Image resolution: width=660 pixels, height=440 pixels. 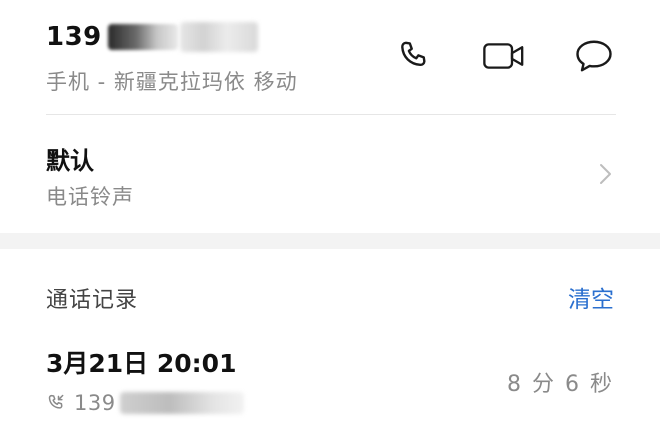 What do you see at coordinates (560, 384) in the screenshot?
I see `call-record-duration: 8 分 6 秒` at bounding box center [560, 384].